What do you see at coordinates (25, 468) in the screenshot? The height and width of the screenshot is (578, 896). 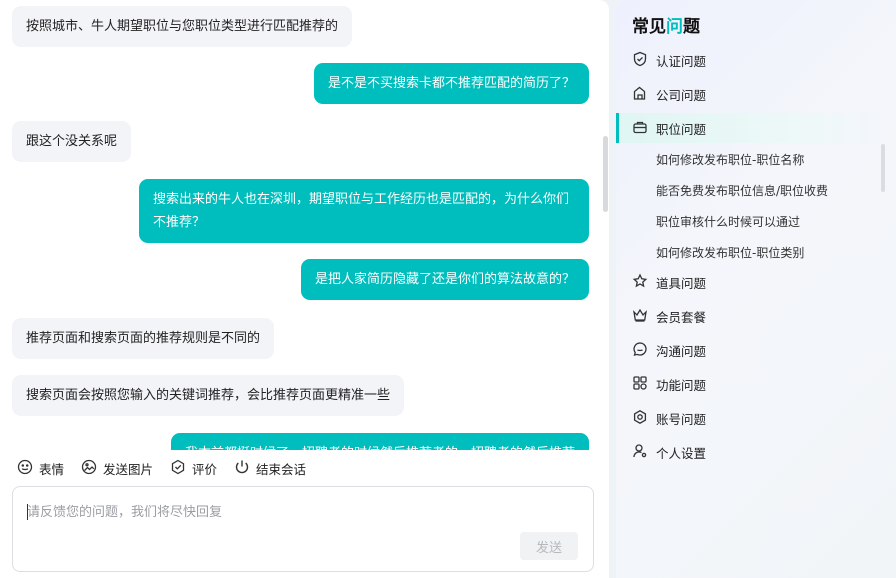 I see `smiley-icon` at bounding box center [25, 468].